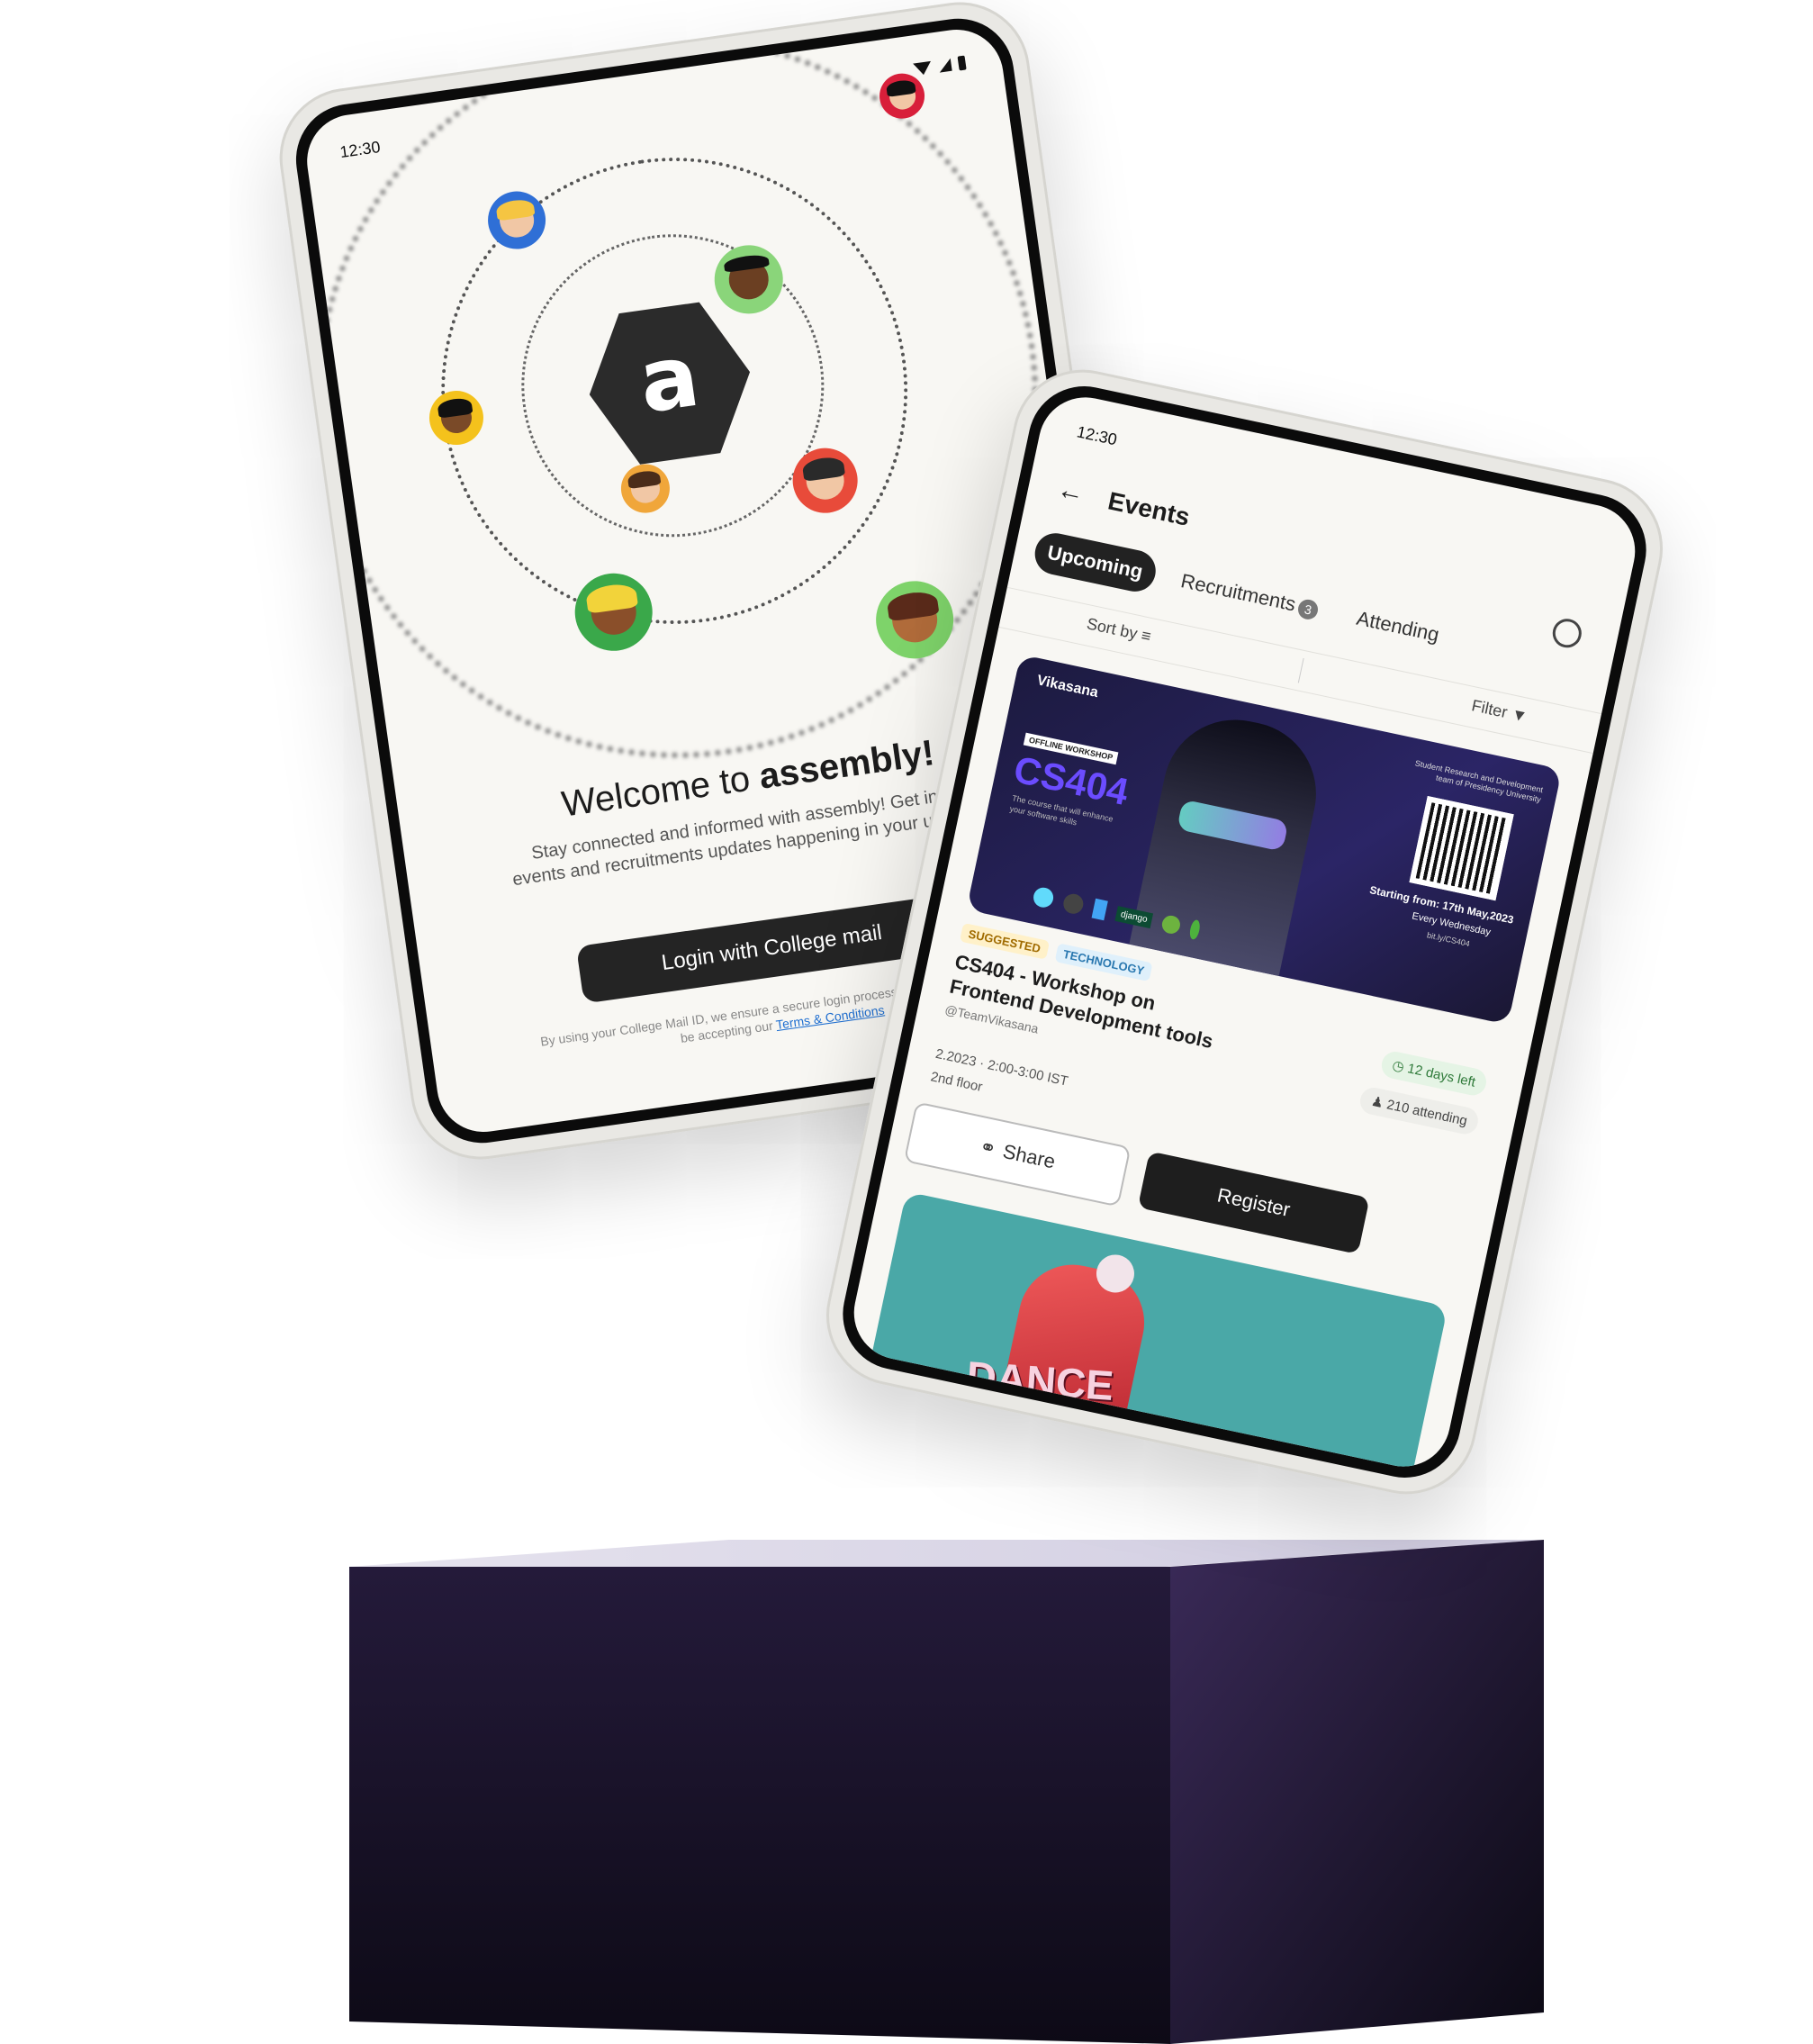 The width and height of the screenshot is (1813, 2044). What do you see at coordinates (1398, 1066) in the screenshot?
I see `clock-icon: ◷` at bounding box center [1398, 1066].